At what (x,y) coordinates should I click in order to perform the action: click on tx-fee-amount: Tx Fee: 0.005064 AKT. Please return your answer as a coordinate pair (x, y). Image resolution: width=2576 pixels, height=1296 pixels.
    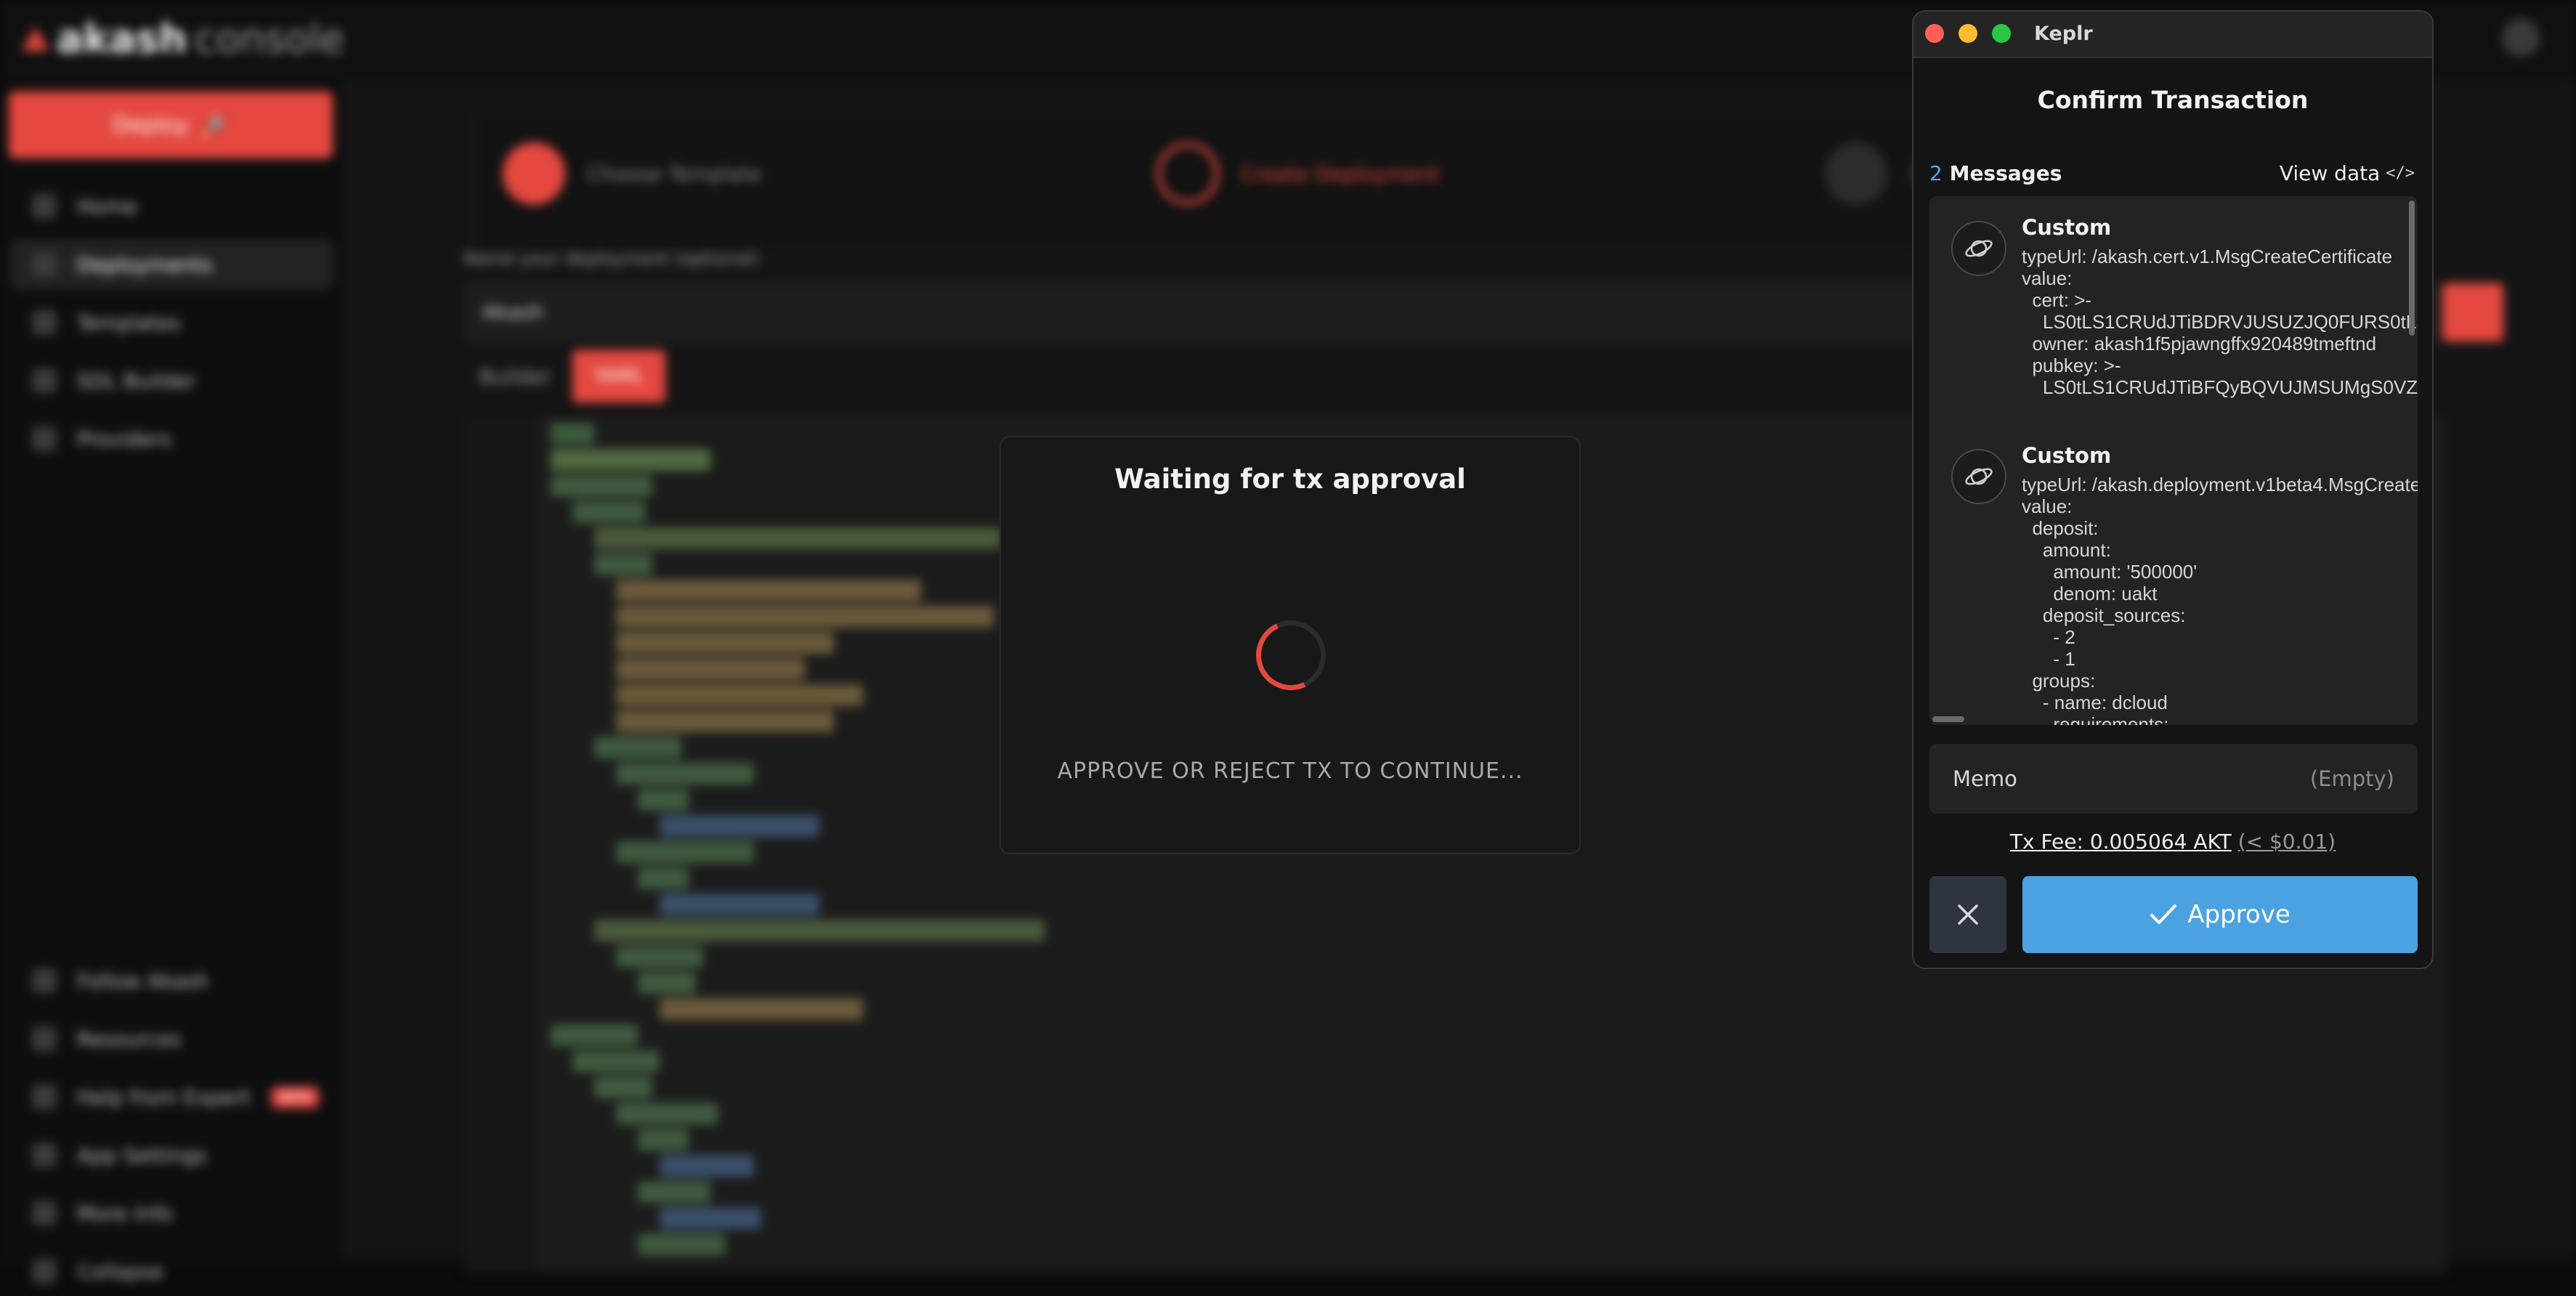
    Looking at the image, I should click on (2121, 842).